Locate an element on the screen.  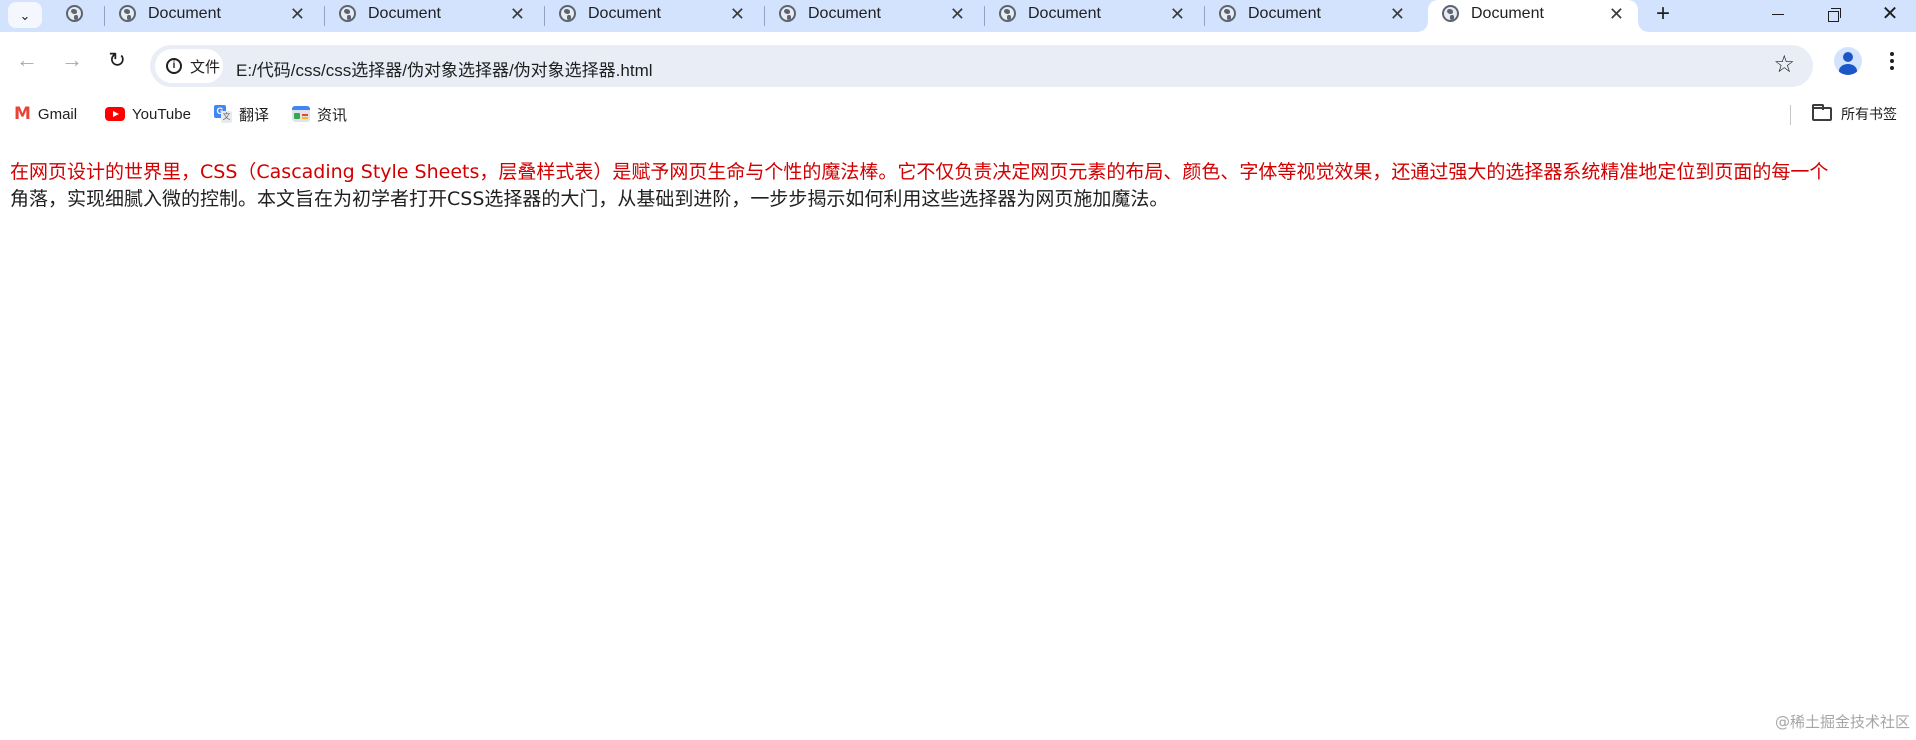
tab-document-4: Document ✕ is located at coordinates (872, 16).